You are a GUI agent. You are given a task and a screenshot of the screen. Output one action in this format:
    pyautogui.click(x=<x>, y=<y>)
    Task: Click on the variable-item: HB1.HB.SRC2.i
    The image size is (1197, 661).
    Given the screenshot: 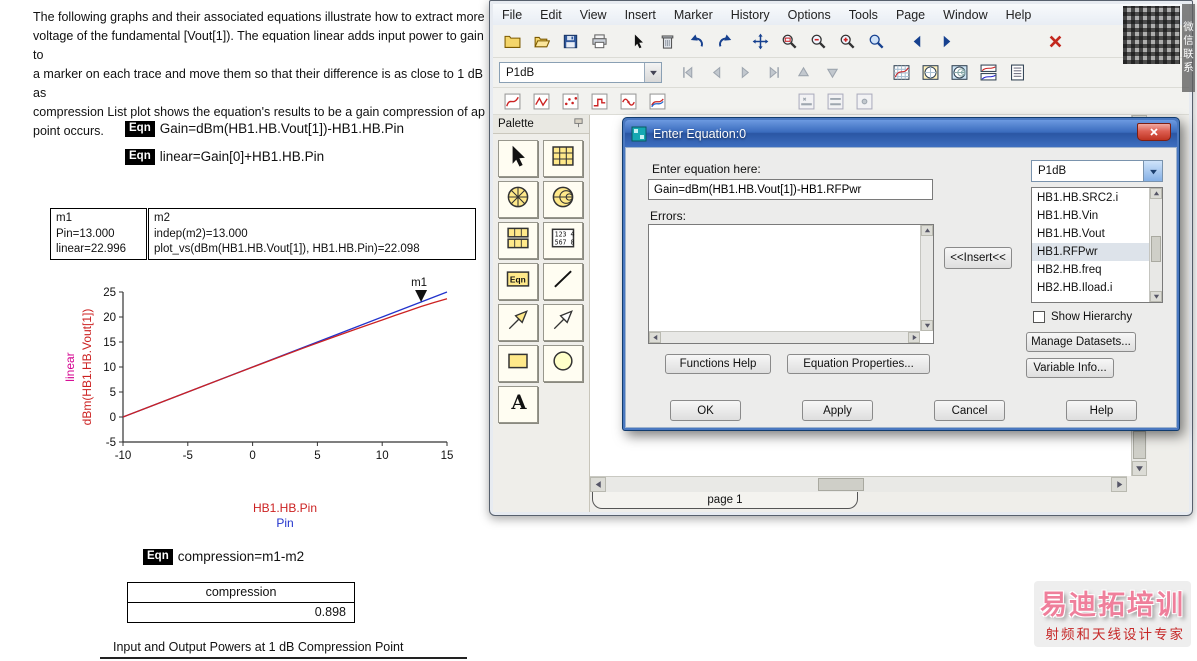 What is the action you would take?
    pyautogui.click(x=1090, y=198)
    